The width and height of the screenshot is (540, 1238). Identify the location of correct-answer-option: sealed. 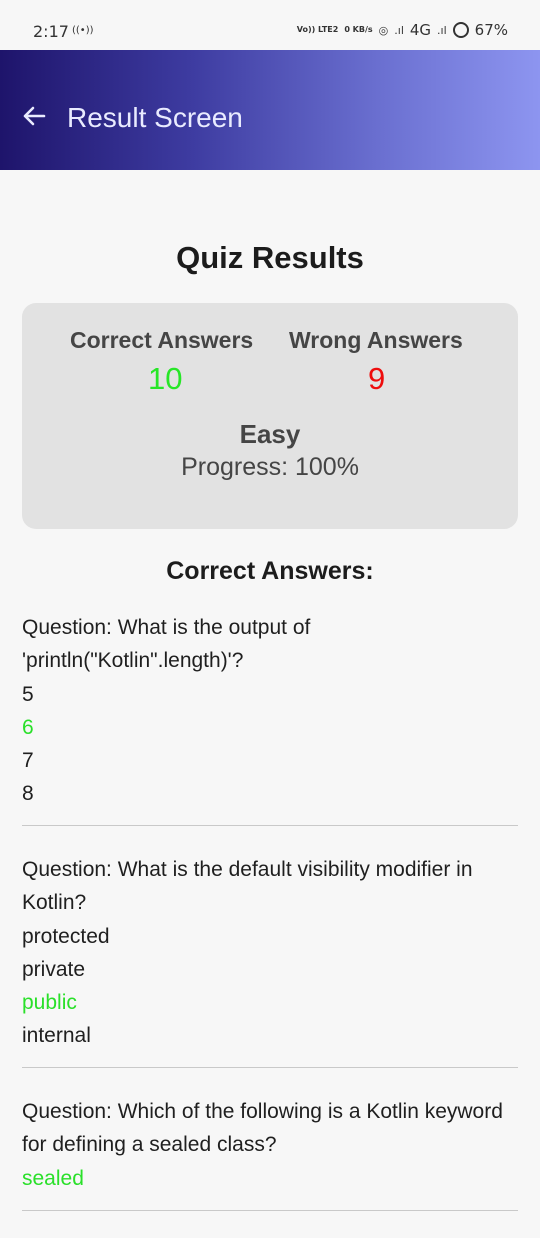
(53, 1178).